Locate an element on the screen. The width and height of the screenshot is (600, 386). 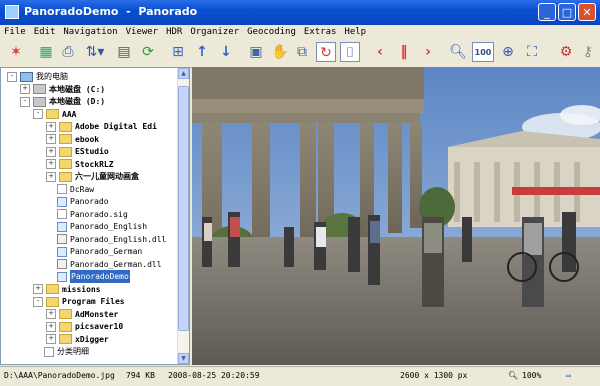
title-bar: PanoradoDemo - Panorado _ □ ✕ is located at coordinates (300, 12).